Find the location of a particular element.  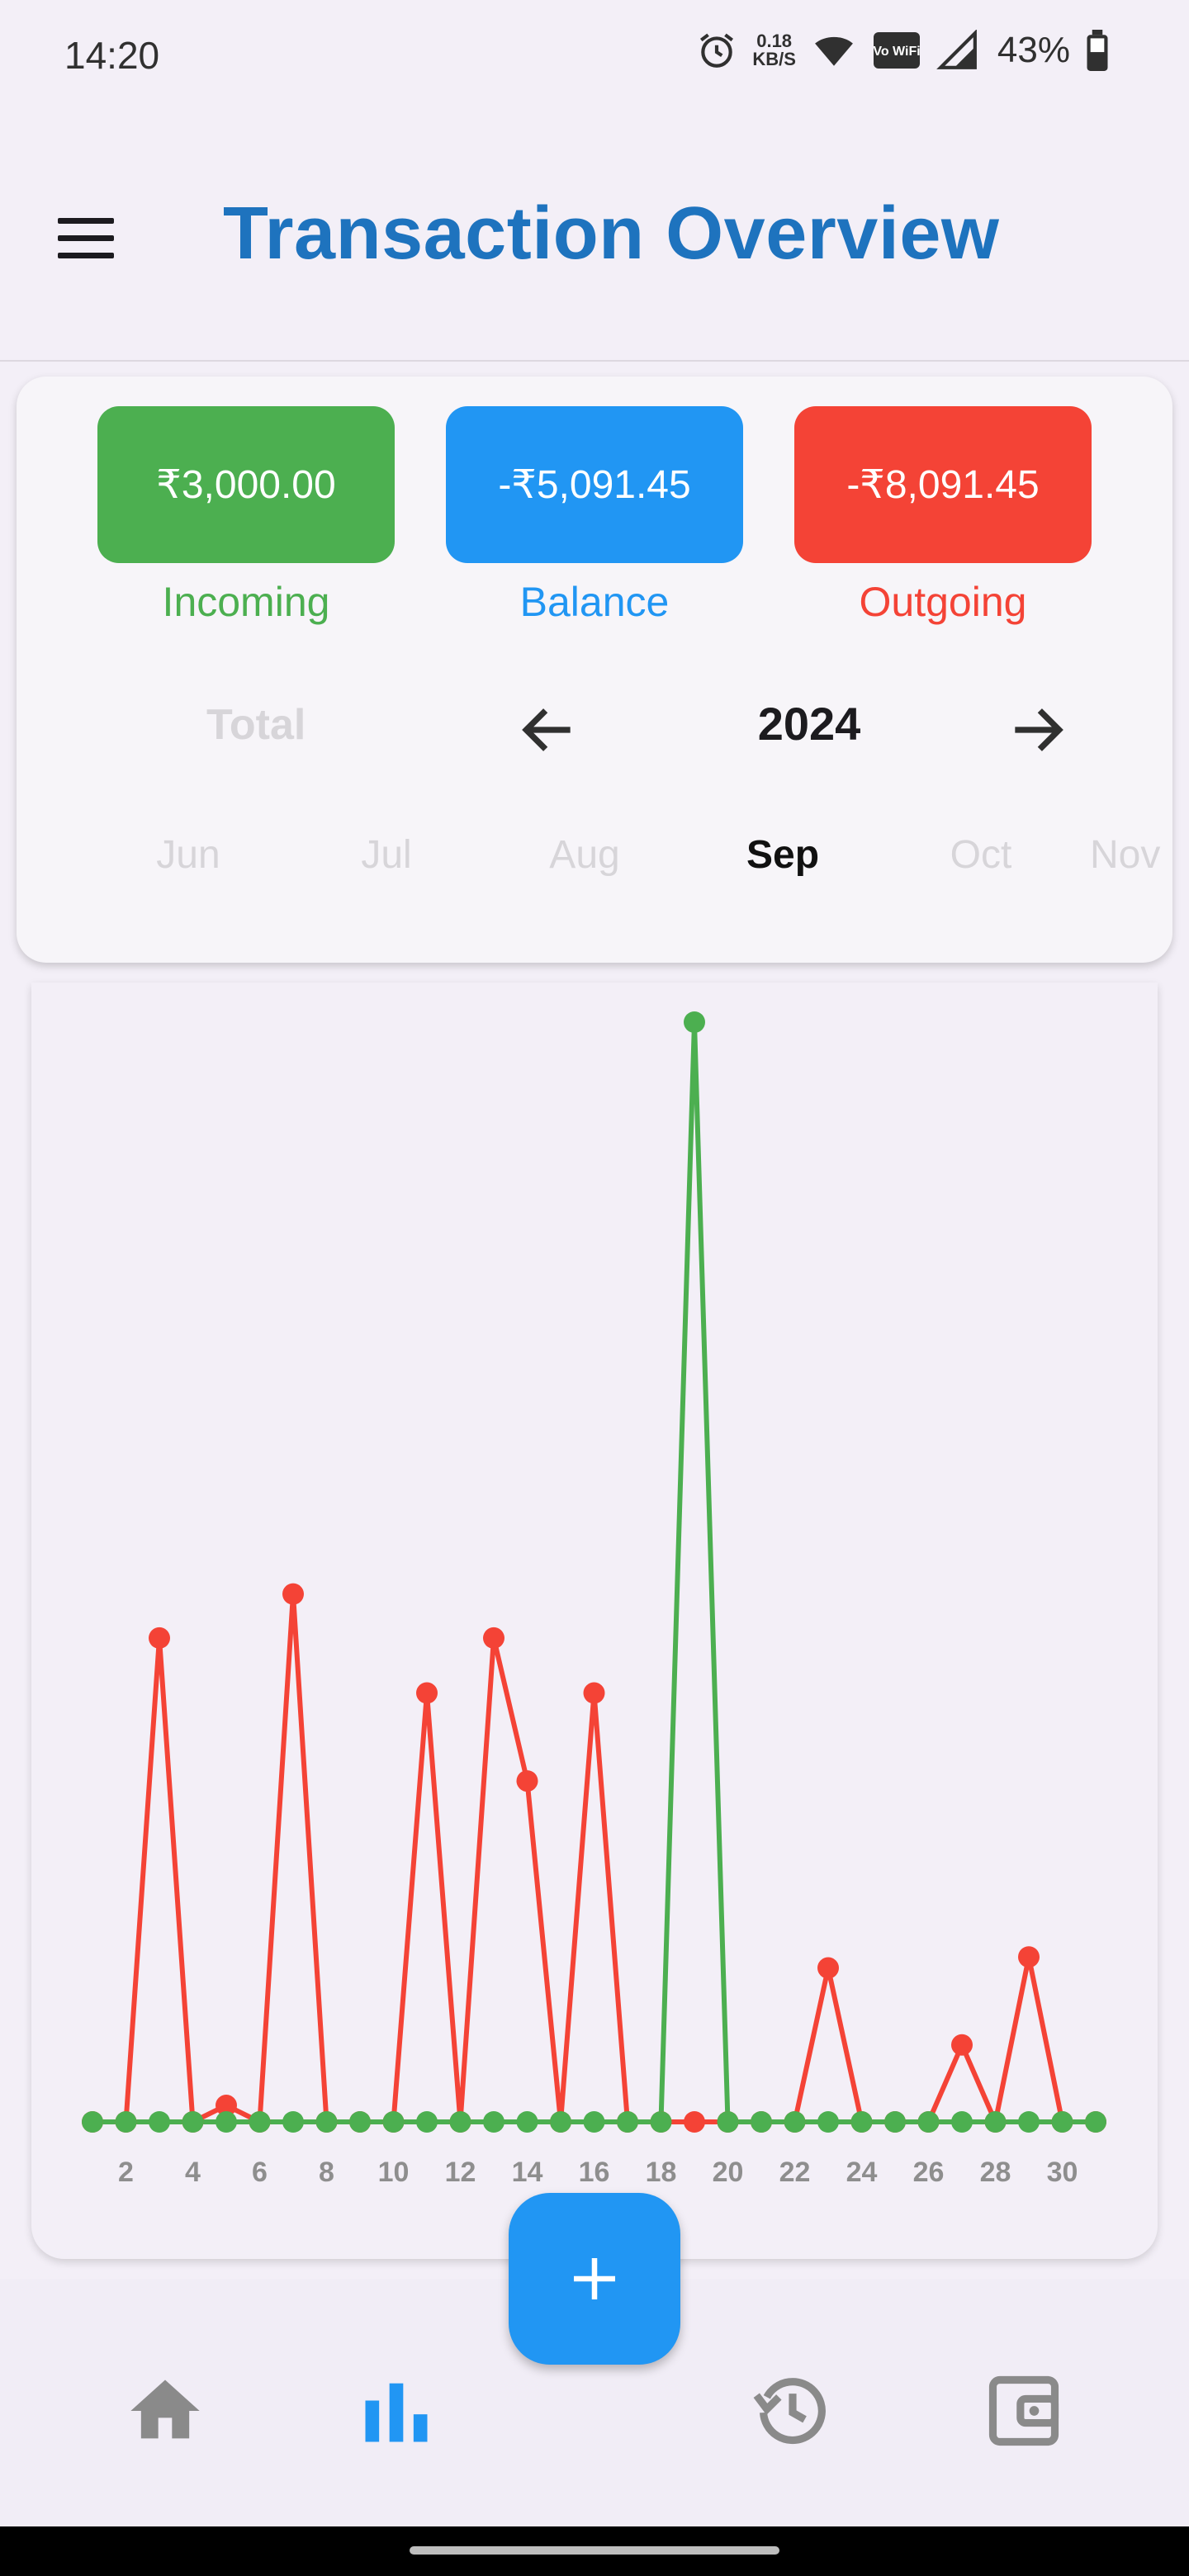

menu-button is located at coordinates (85, 238).